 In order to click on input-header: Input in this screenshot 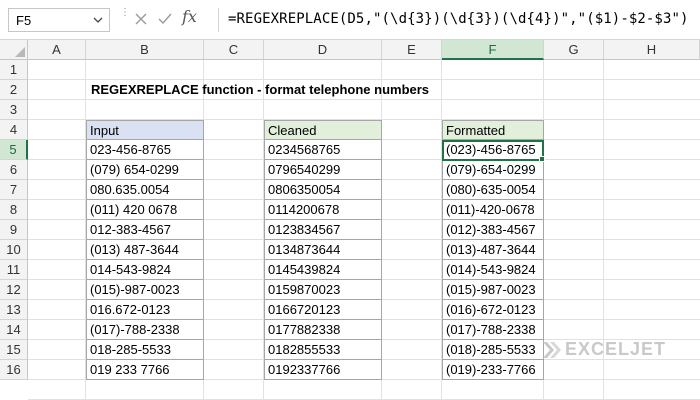, I will do `click(145, 130)`.